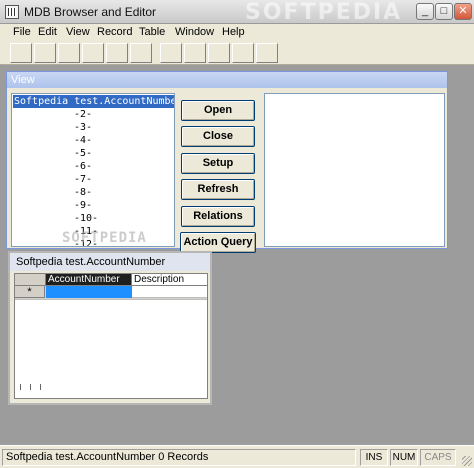  What do you see at coordinates (83, 166) in the screenshot?
I see `list-item: -6-` at bounding box center [83, 166].